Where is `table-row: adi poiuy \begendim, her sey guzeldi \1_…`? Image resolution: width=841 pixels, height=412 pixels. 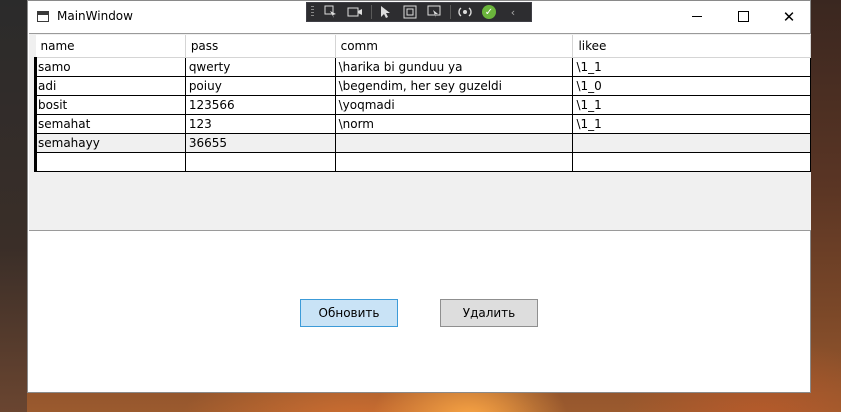 table-row: adi poiuy \begendim, her sey guzeldi \1_… is located at coordinates (422, 85).